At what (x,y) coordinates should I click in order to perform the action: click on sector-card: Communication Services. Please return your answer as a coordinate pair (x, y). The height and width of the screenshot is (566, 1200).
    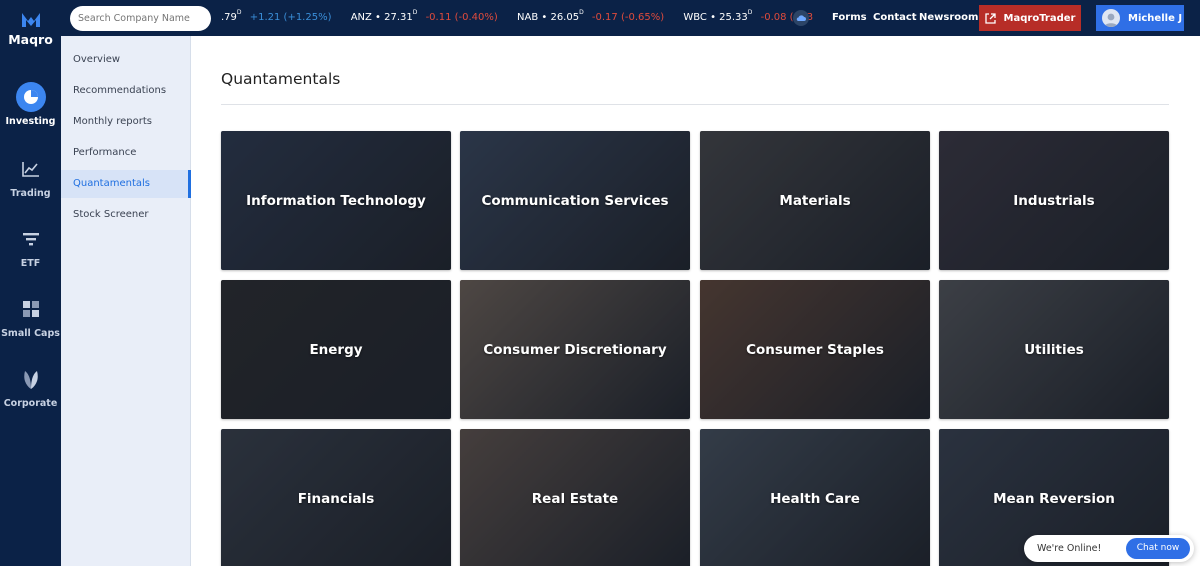
    Looking at the image, I should click on (575, 200).